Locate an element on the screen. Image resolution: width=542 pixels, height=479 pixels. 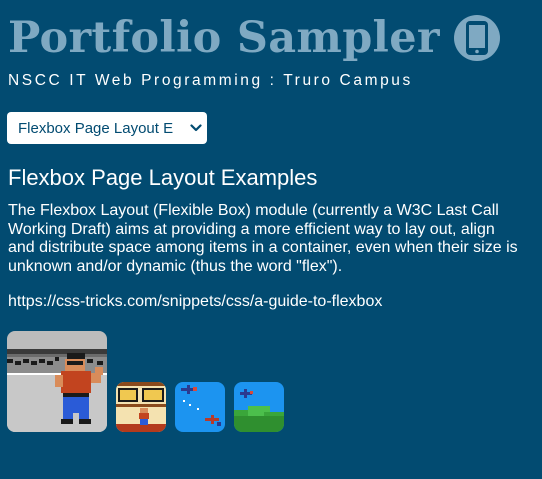
chevron-down-icon is located at coordinates (196, 128).